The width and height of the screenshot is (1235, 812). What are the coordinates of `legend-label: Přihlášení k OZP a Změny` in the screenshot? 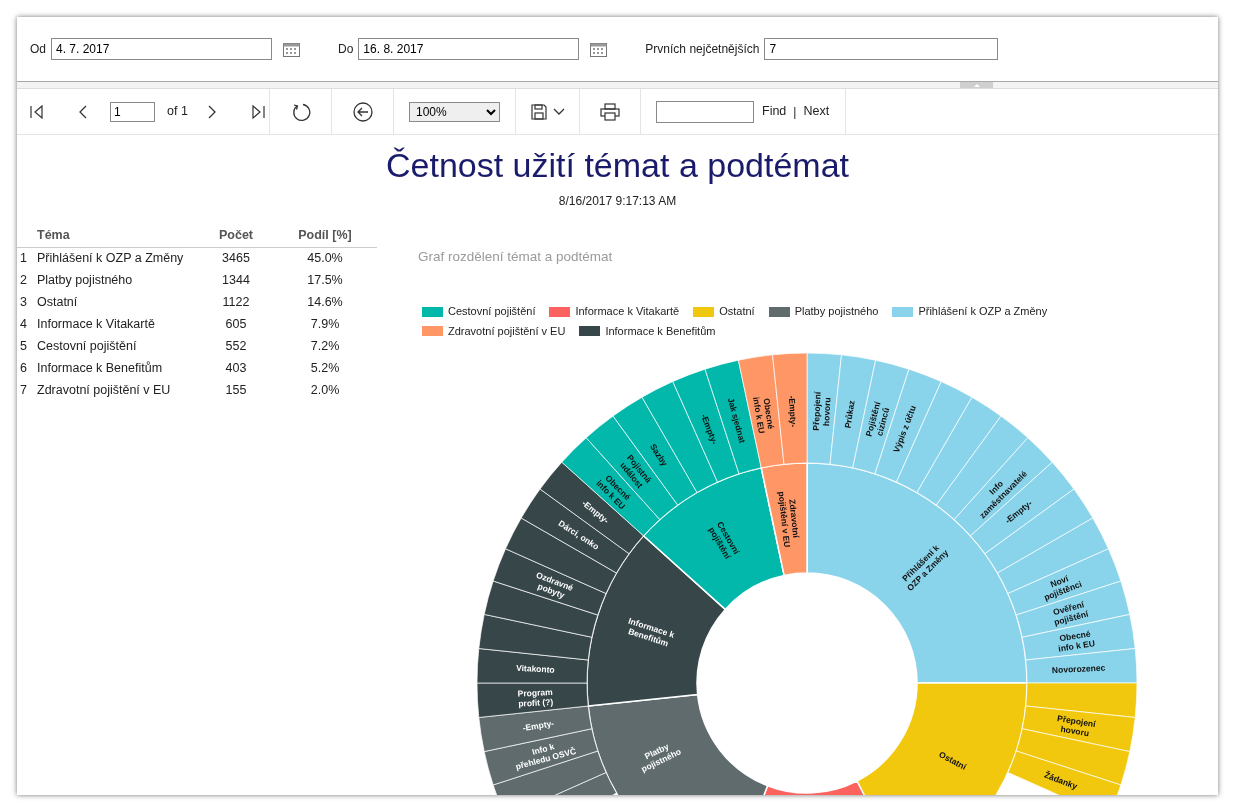 It's located at (983, 312).